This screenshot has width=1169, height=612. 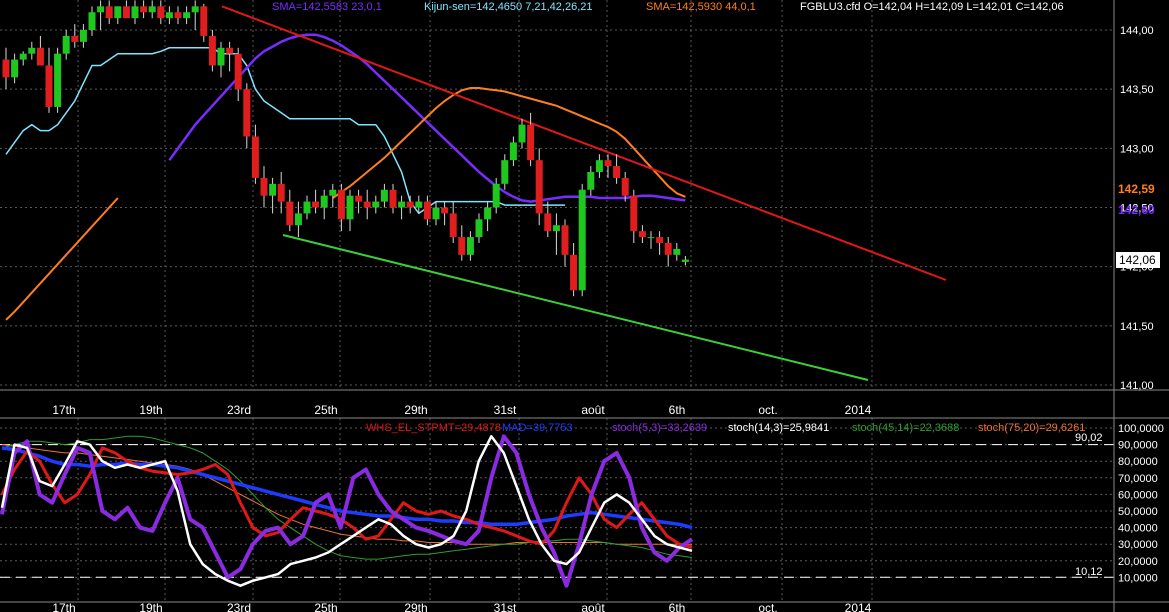 I want to click on sma-44-line, so click(x=509, y=143).